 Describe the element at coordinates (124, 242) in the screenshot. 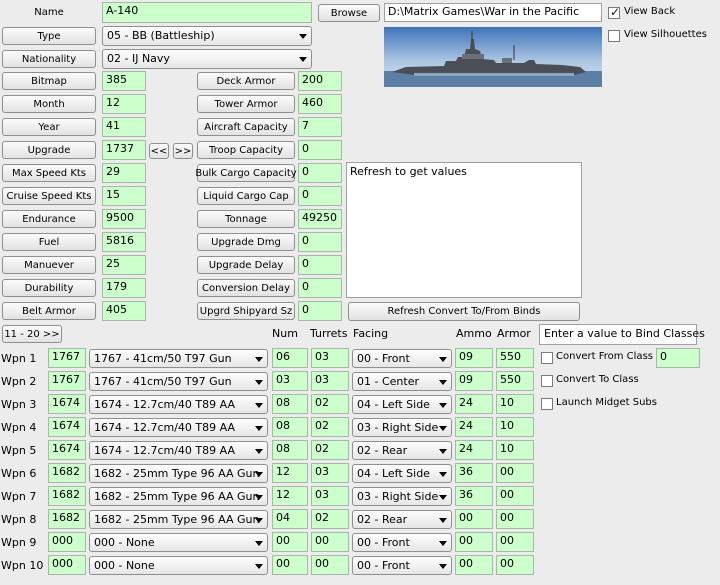

I see `field-value: 5816` at that location.